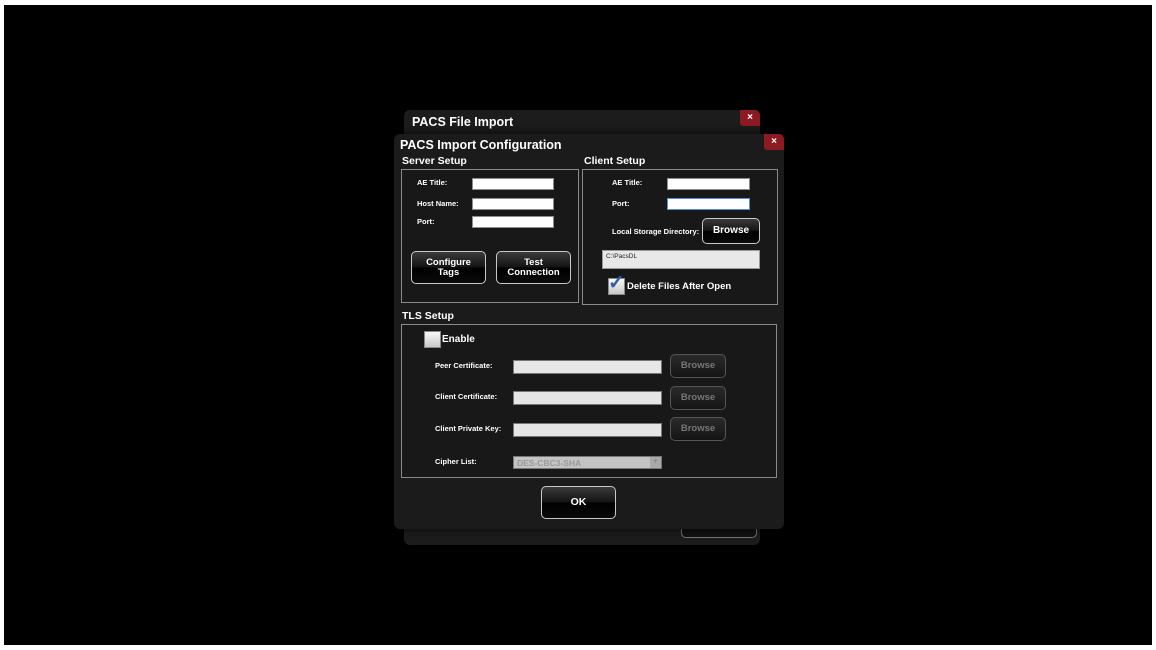  I want to click on server-port-label: Port:, so click(426, 221).